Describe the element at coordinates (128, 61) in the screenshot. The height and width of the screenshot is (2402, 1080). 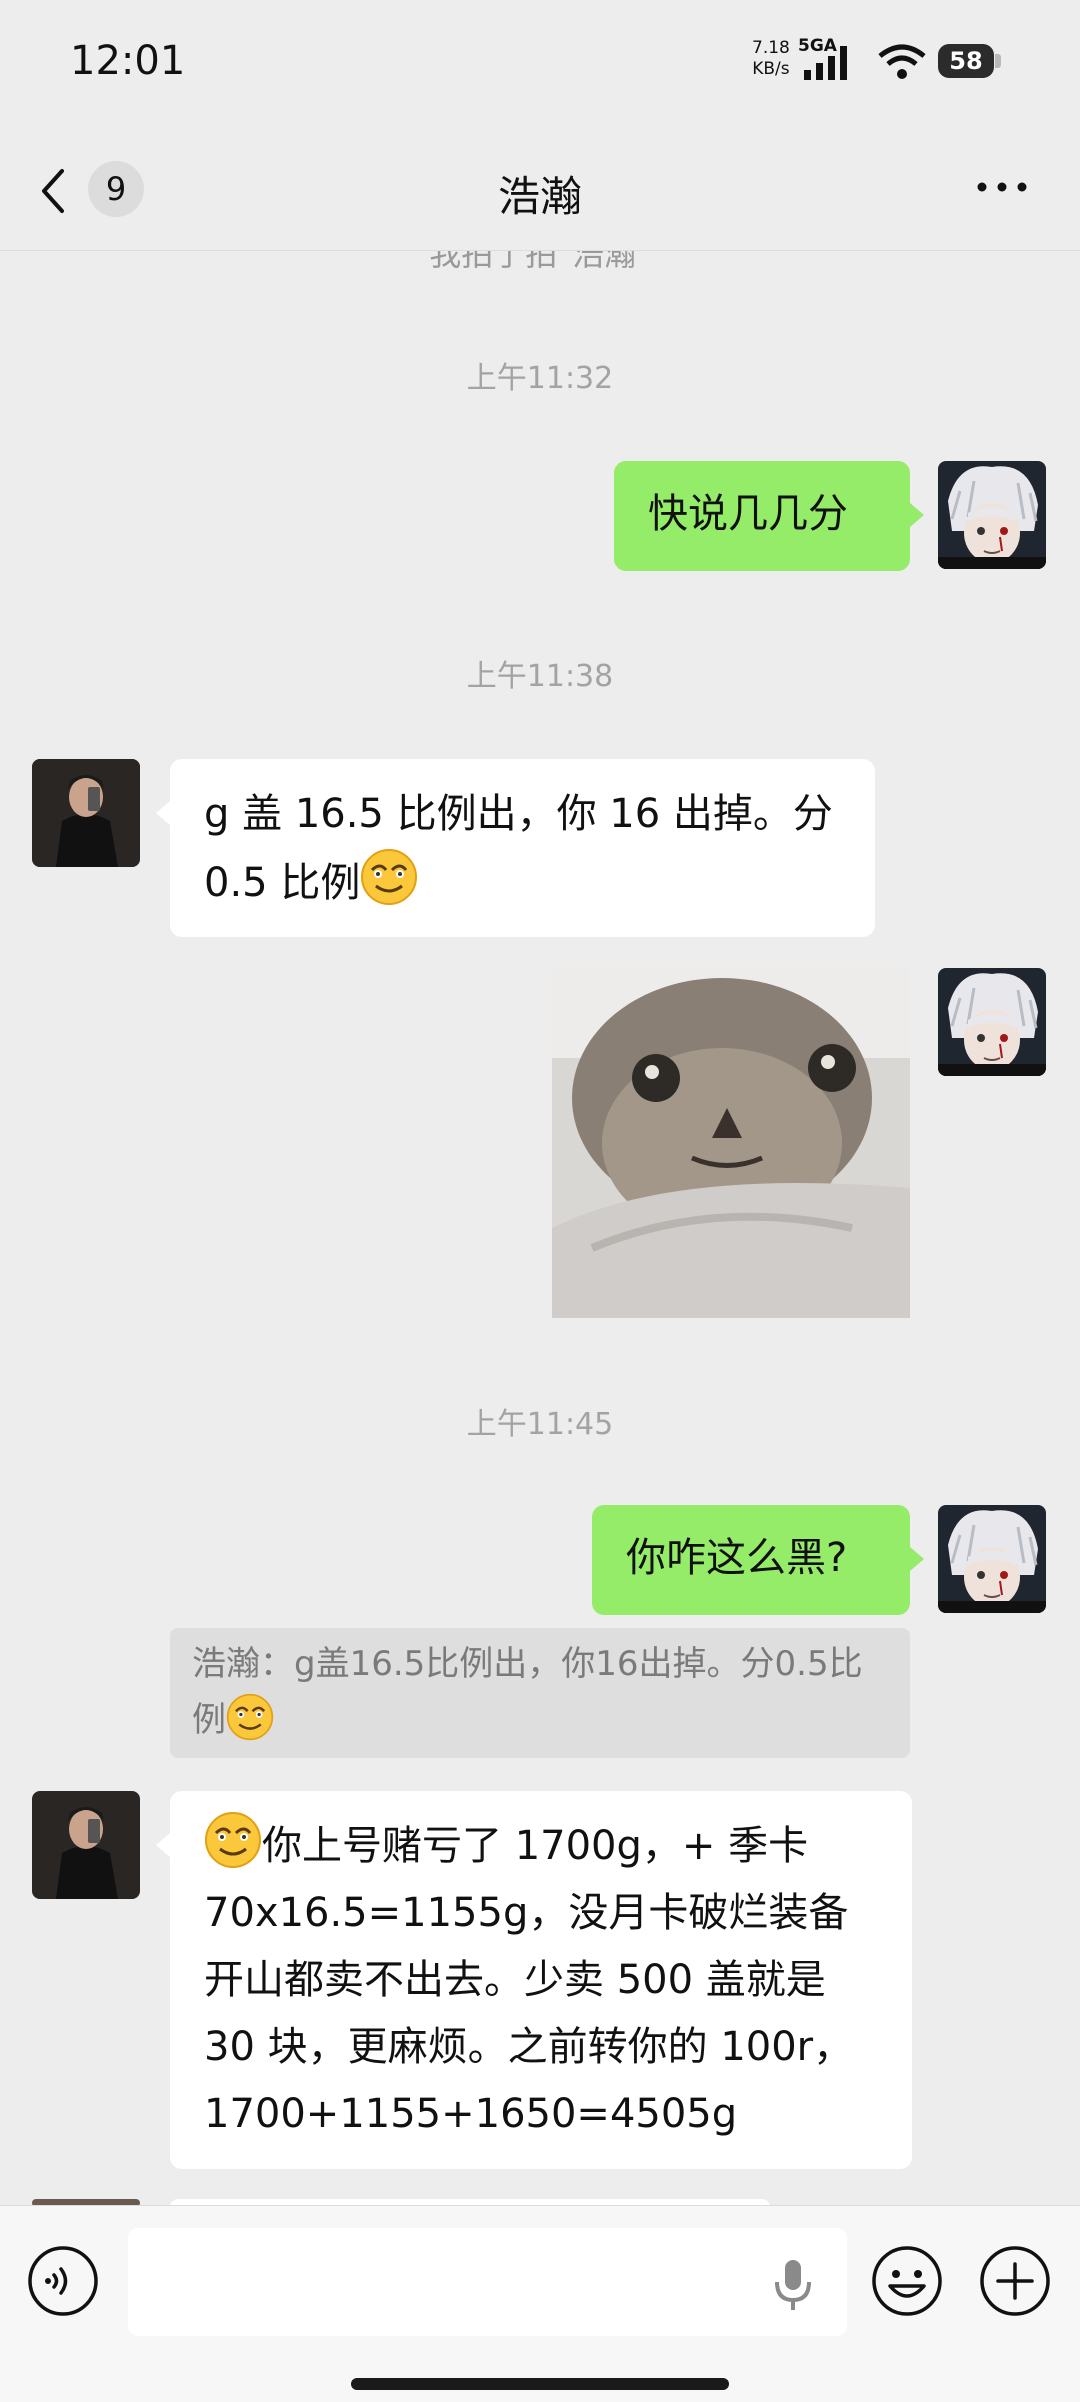
I see `status-time: 12:01` at that location.